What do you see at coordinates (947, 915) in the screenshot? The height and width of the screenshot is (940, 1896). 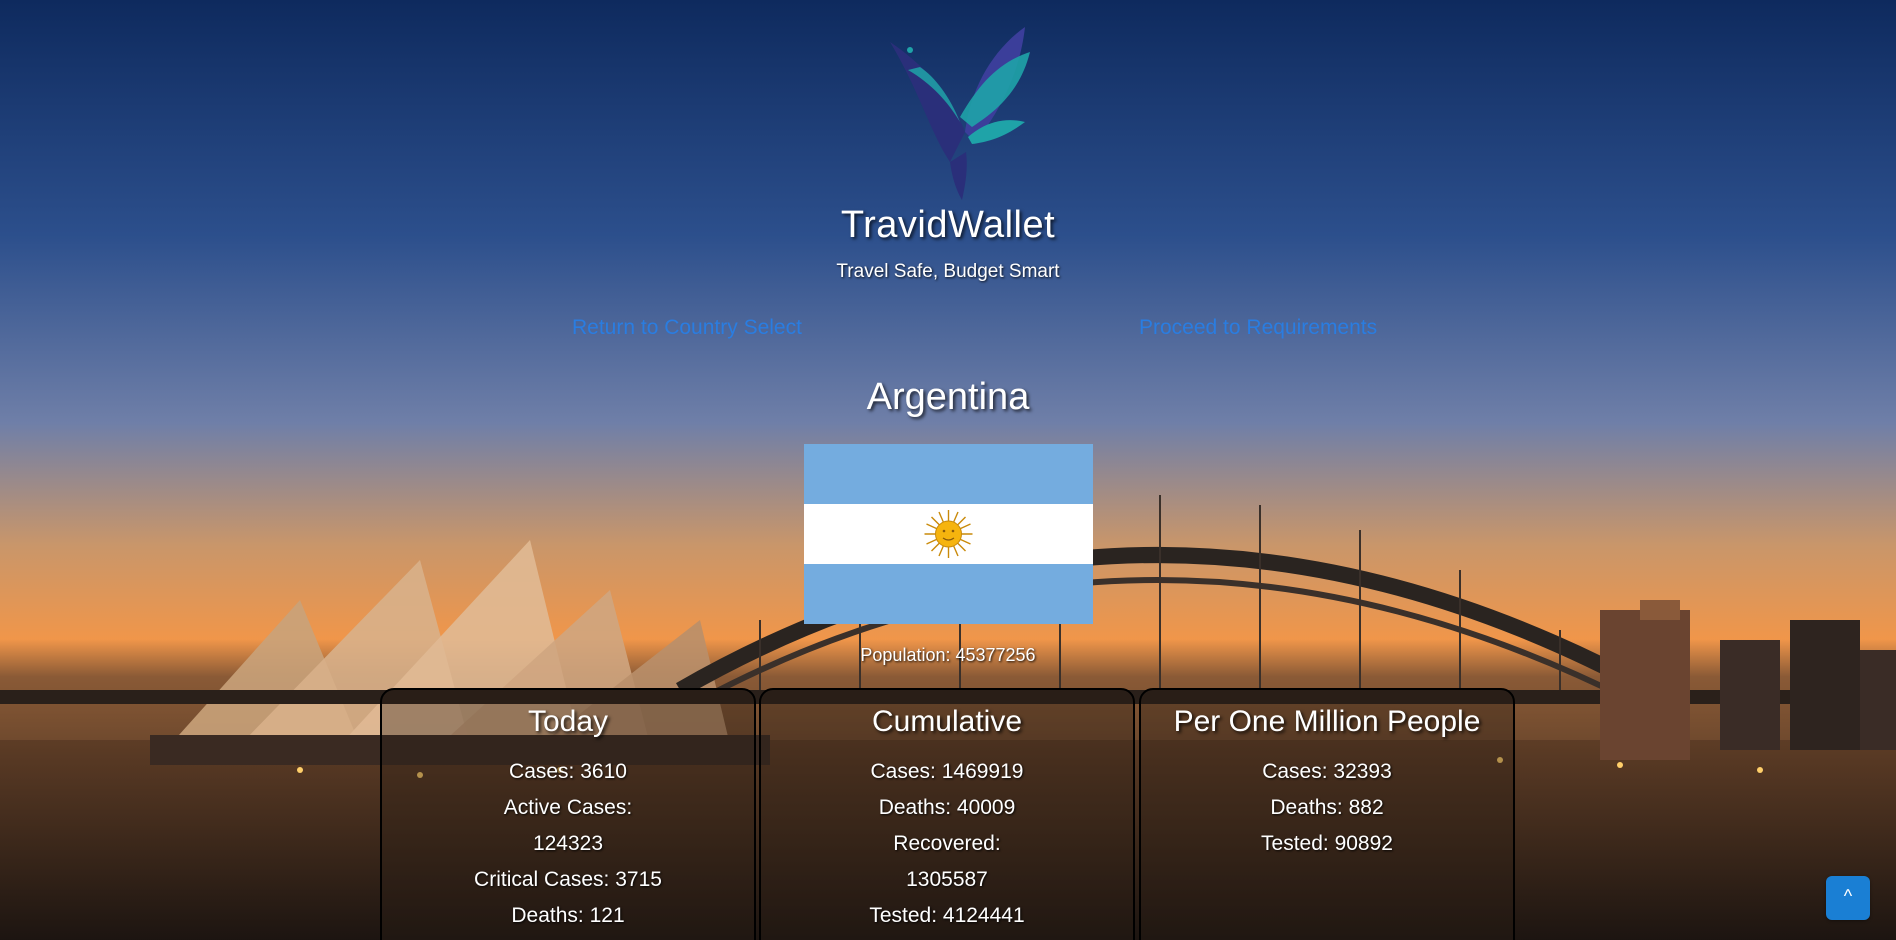 I see `cumulative-tested: Tested: 4124441` at bounding box center [947, 915].